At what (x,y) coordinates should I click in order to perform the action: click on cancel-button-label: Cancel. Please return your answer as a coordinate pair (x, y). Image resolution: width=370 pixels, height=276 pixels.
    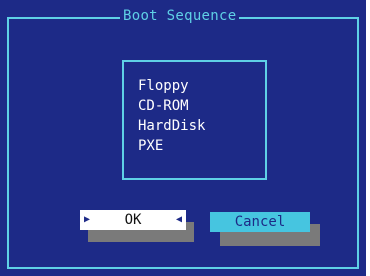
    Looking at the image, I should click on (260, 222).